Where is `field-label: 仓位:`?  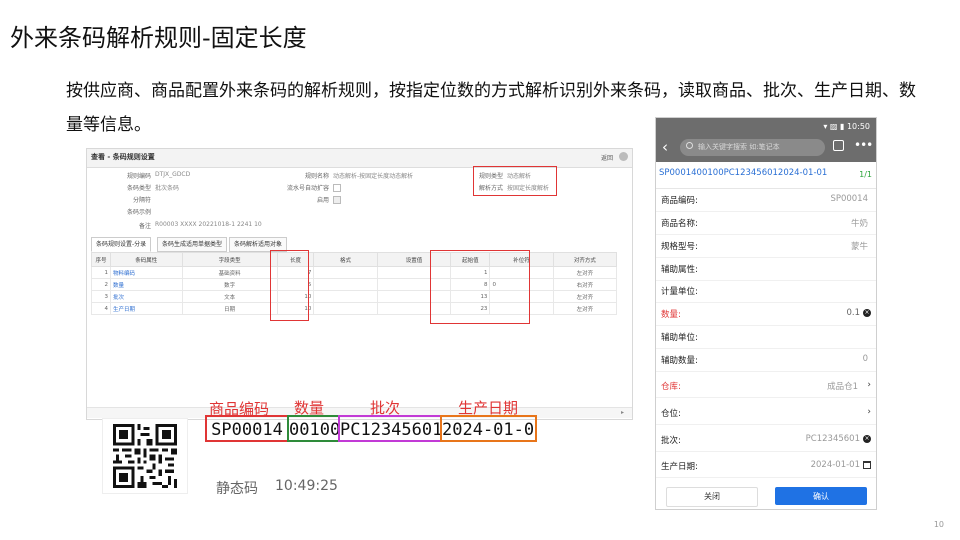
field-label: 仓位: is located at coordinates (671, 414).